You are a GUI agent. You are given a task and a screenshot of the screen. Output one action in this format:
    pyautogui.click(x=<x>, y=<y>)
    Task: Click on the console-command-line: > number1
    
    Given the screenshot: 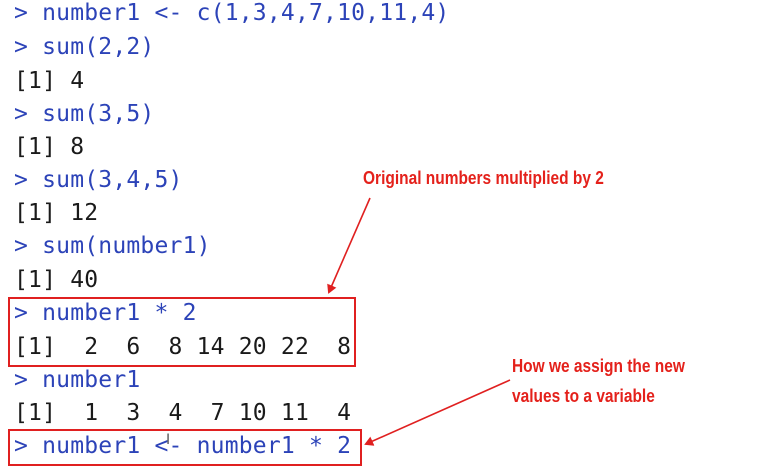 What is the action you would take?
    pyautogui.click(x=77, y=380)
    